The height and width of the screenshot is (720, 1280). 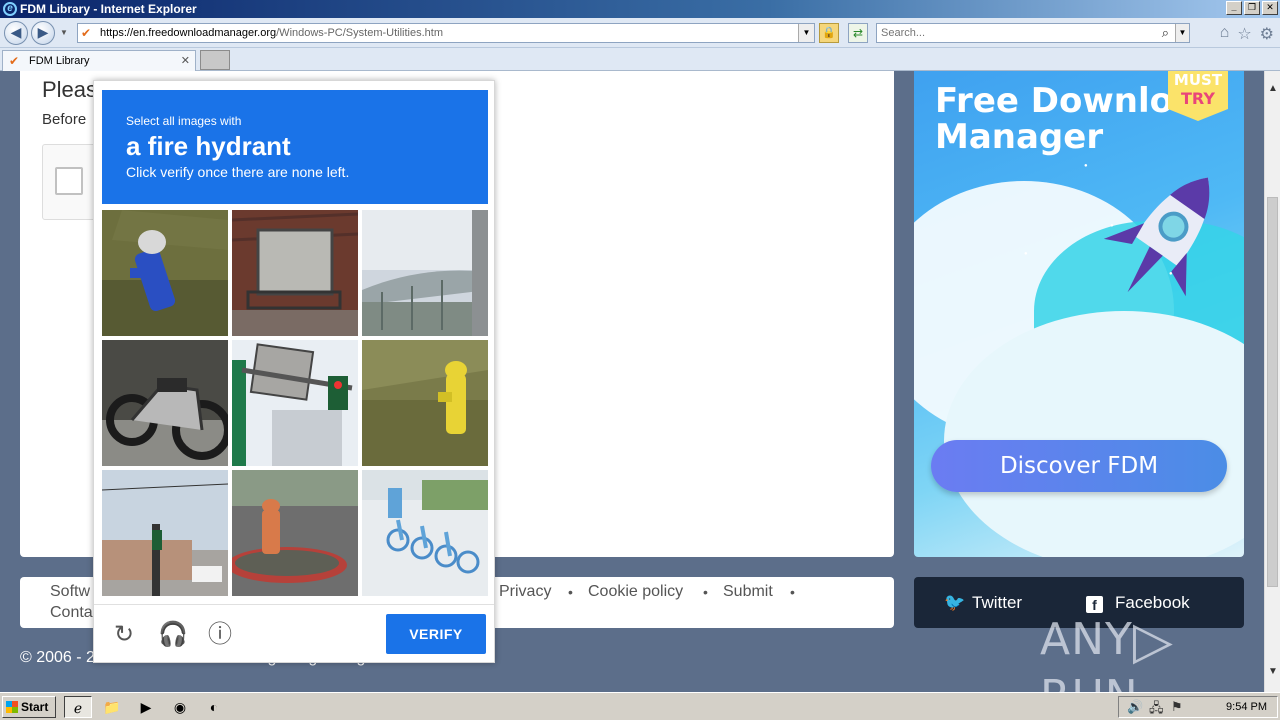 I want to click on system-tray: 🔊 🖧 ⚑ 9:54 PM, so click(x=1198, y=707).